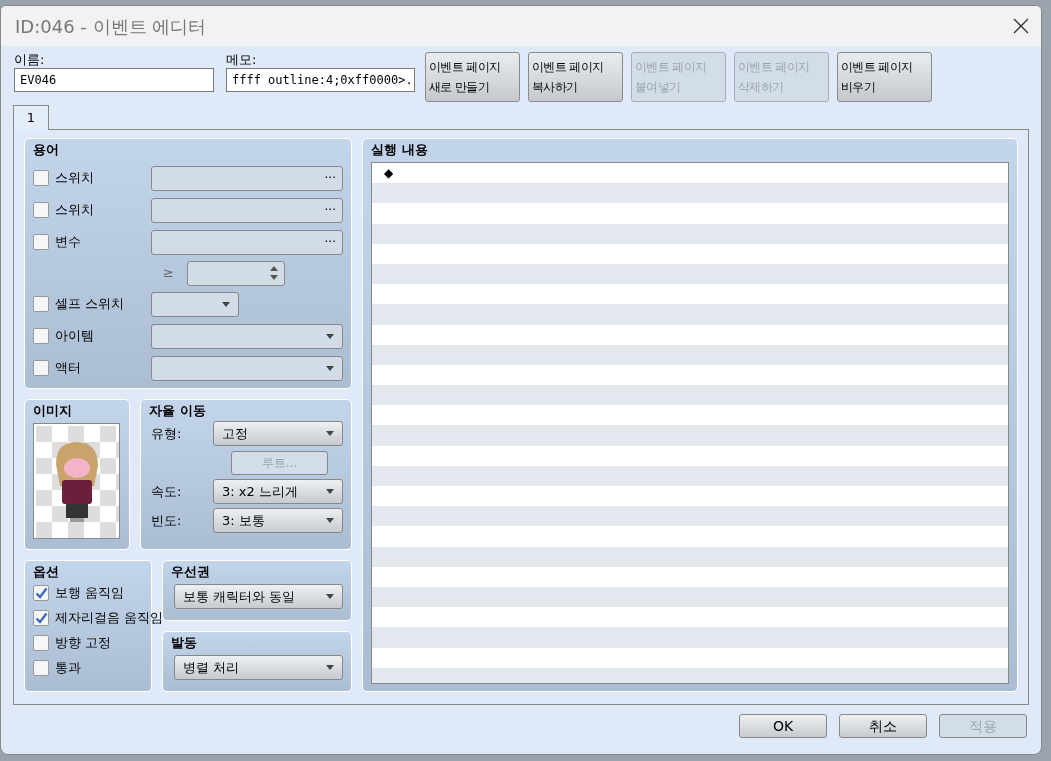 The image size is (1051, 761). I want to click on memo-field: ffff outline:4;0xff0000>., so click(320, 80).